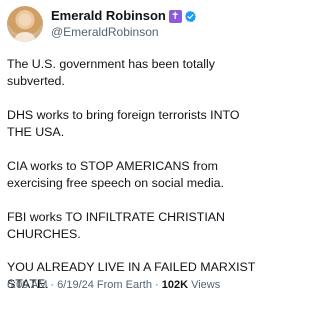  What do you see at coordinates (175, 285) in the screenshot?
I see `views-count: 102K` at bounding box center [175, 285].